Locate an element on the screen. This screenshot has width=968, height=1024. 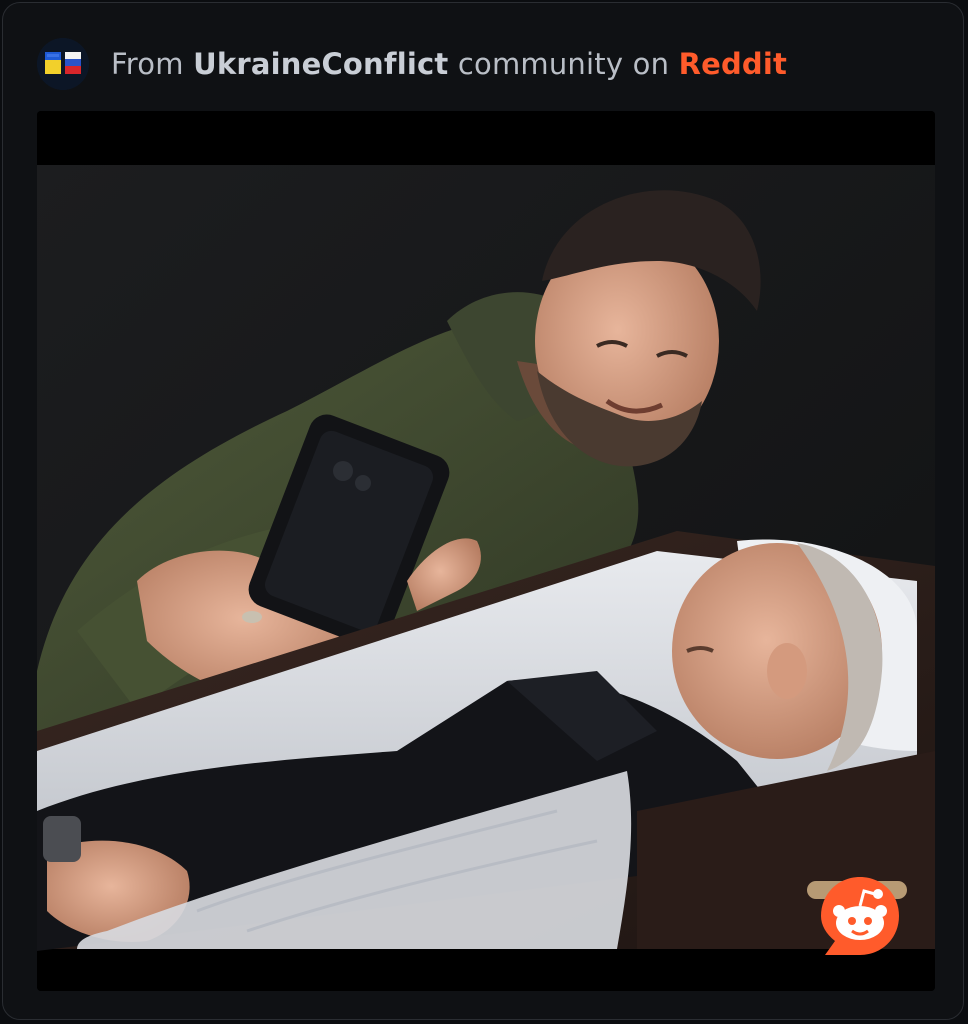
reddit-snoo-icon is located at coordinates (860, 916).